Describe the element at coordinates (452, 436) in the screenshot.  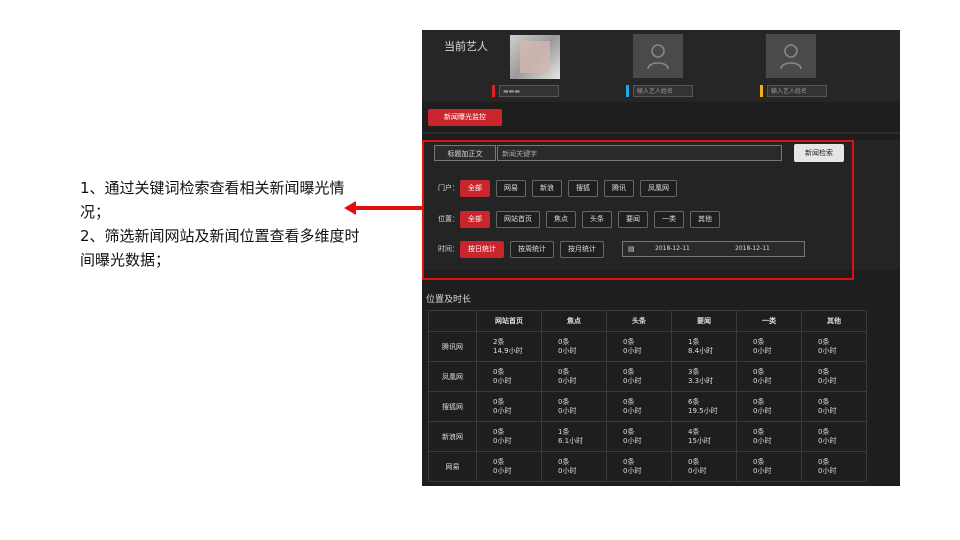
I see `site-name-cell: 新浪网` at that location.